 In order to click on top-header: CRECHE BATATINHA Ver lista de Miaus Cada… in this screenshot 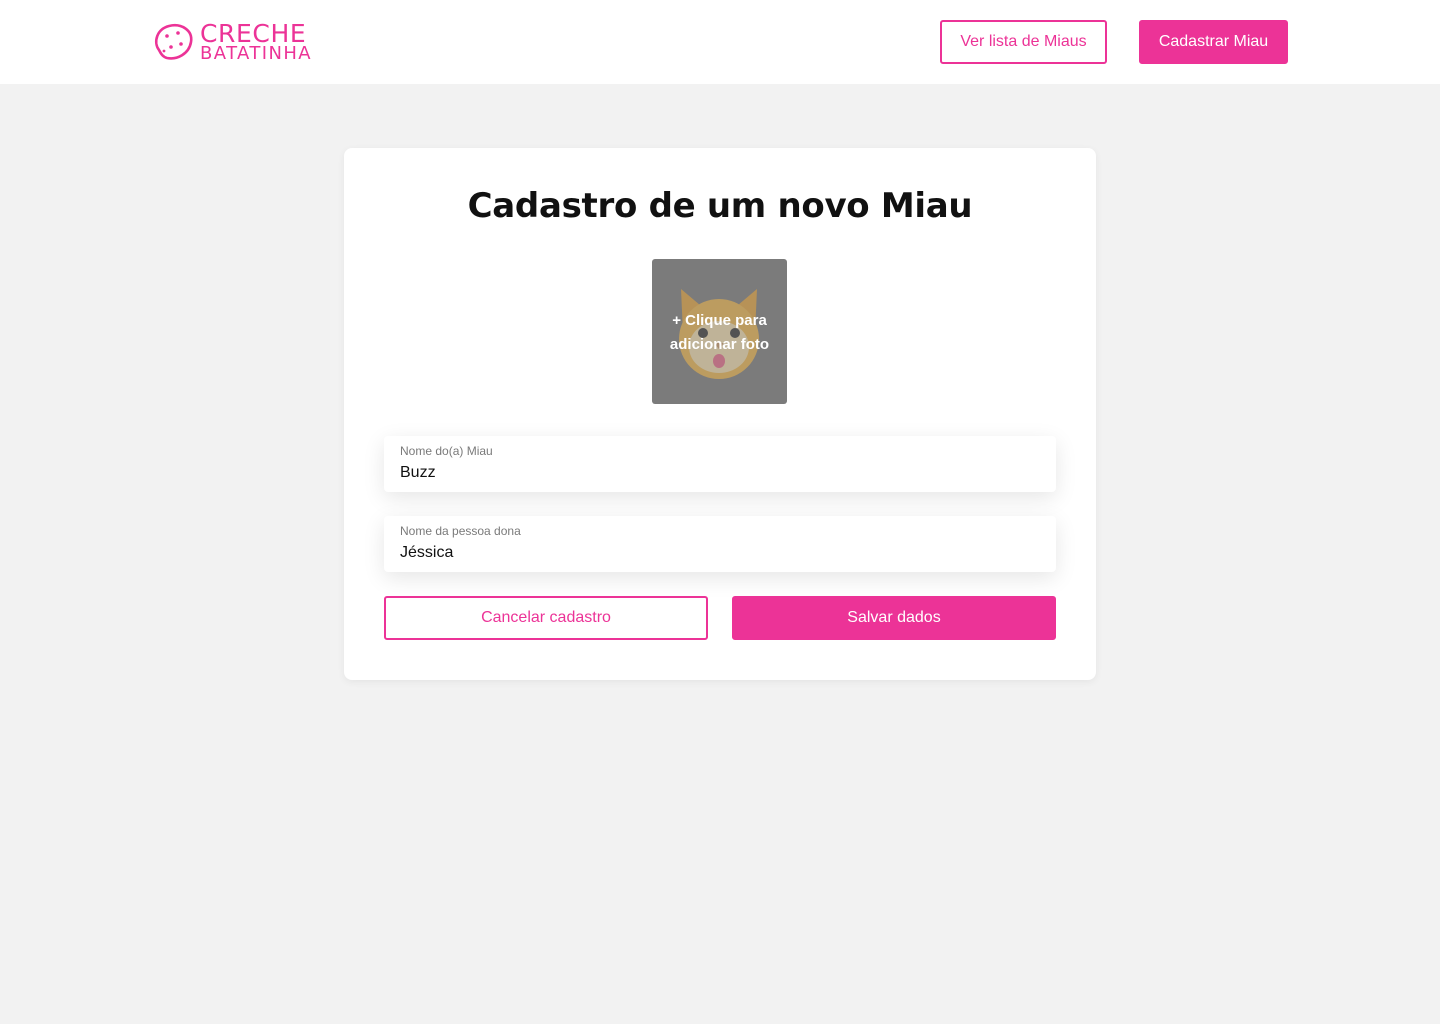, I will do `click(720, 42)`.